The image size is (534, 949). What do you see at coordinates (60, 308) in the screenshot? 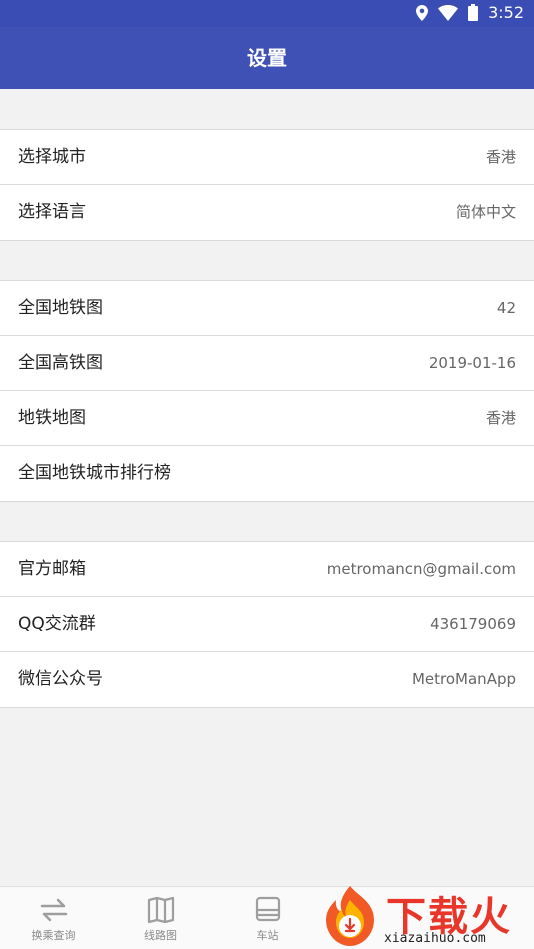
I see `row-label: 全国地铁图` at bounding box center [60, 308].